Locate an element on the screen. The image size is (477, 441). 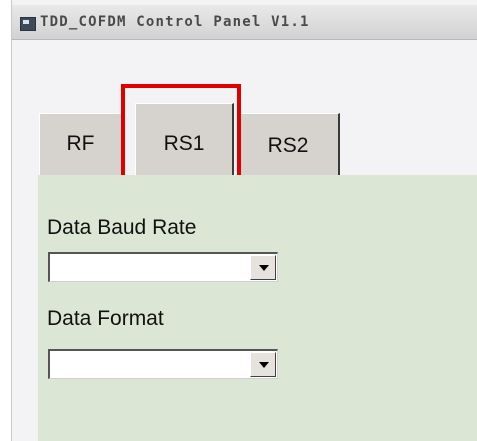
tab-rs2: RS2 is located at coordinates (288, 144).